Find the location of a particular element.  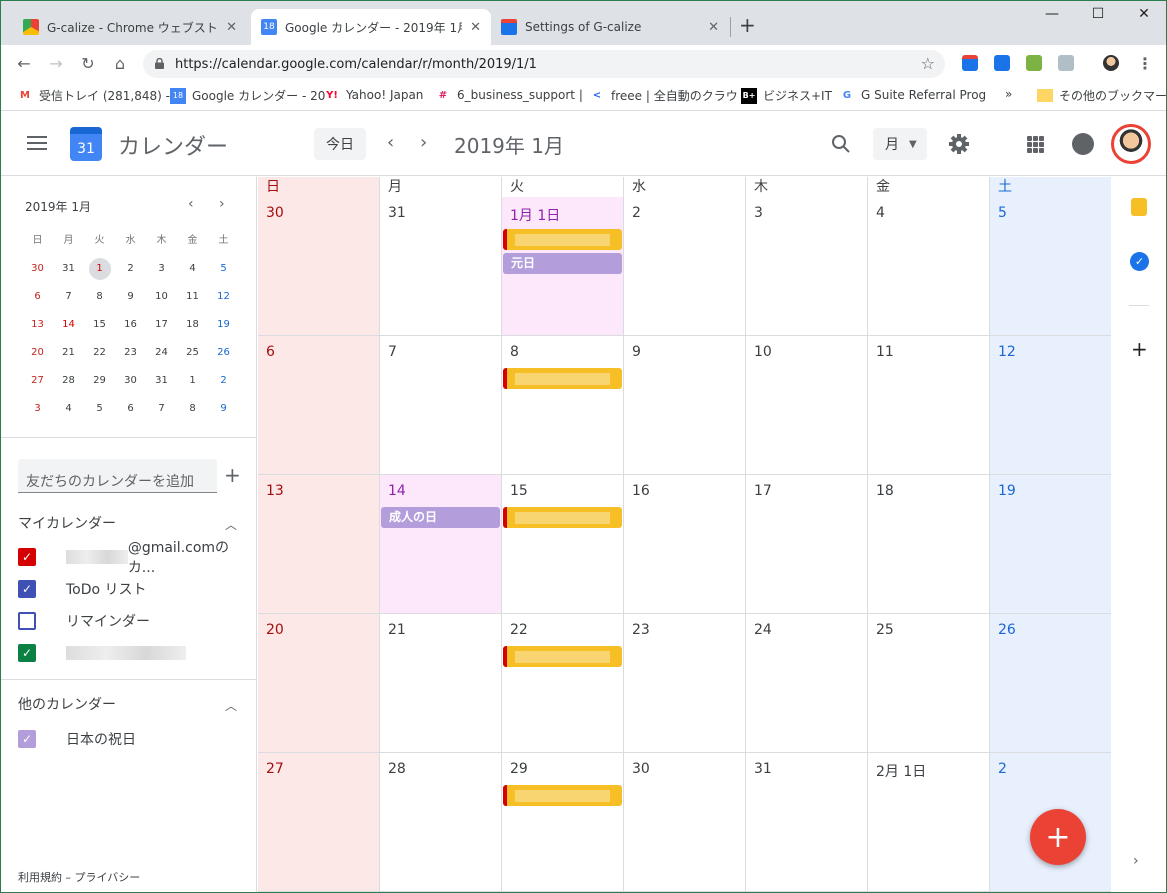

tab-google-calendar: 18 Google カレンダー - 2019年 1月 ✕ is located at coordinates (371, 27).